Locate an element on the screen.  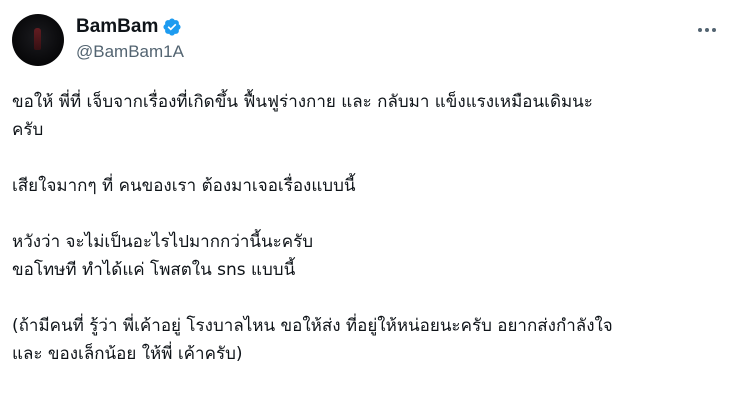
handle: @BamBam1A is located at coordinates (375, 52).